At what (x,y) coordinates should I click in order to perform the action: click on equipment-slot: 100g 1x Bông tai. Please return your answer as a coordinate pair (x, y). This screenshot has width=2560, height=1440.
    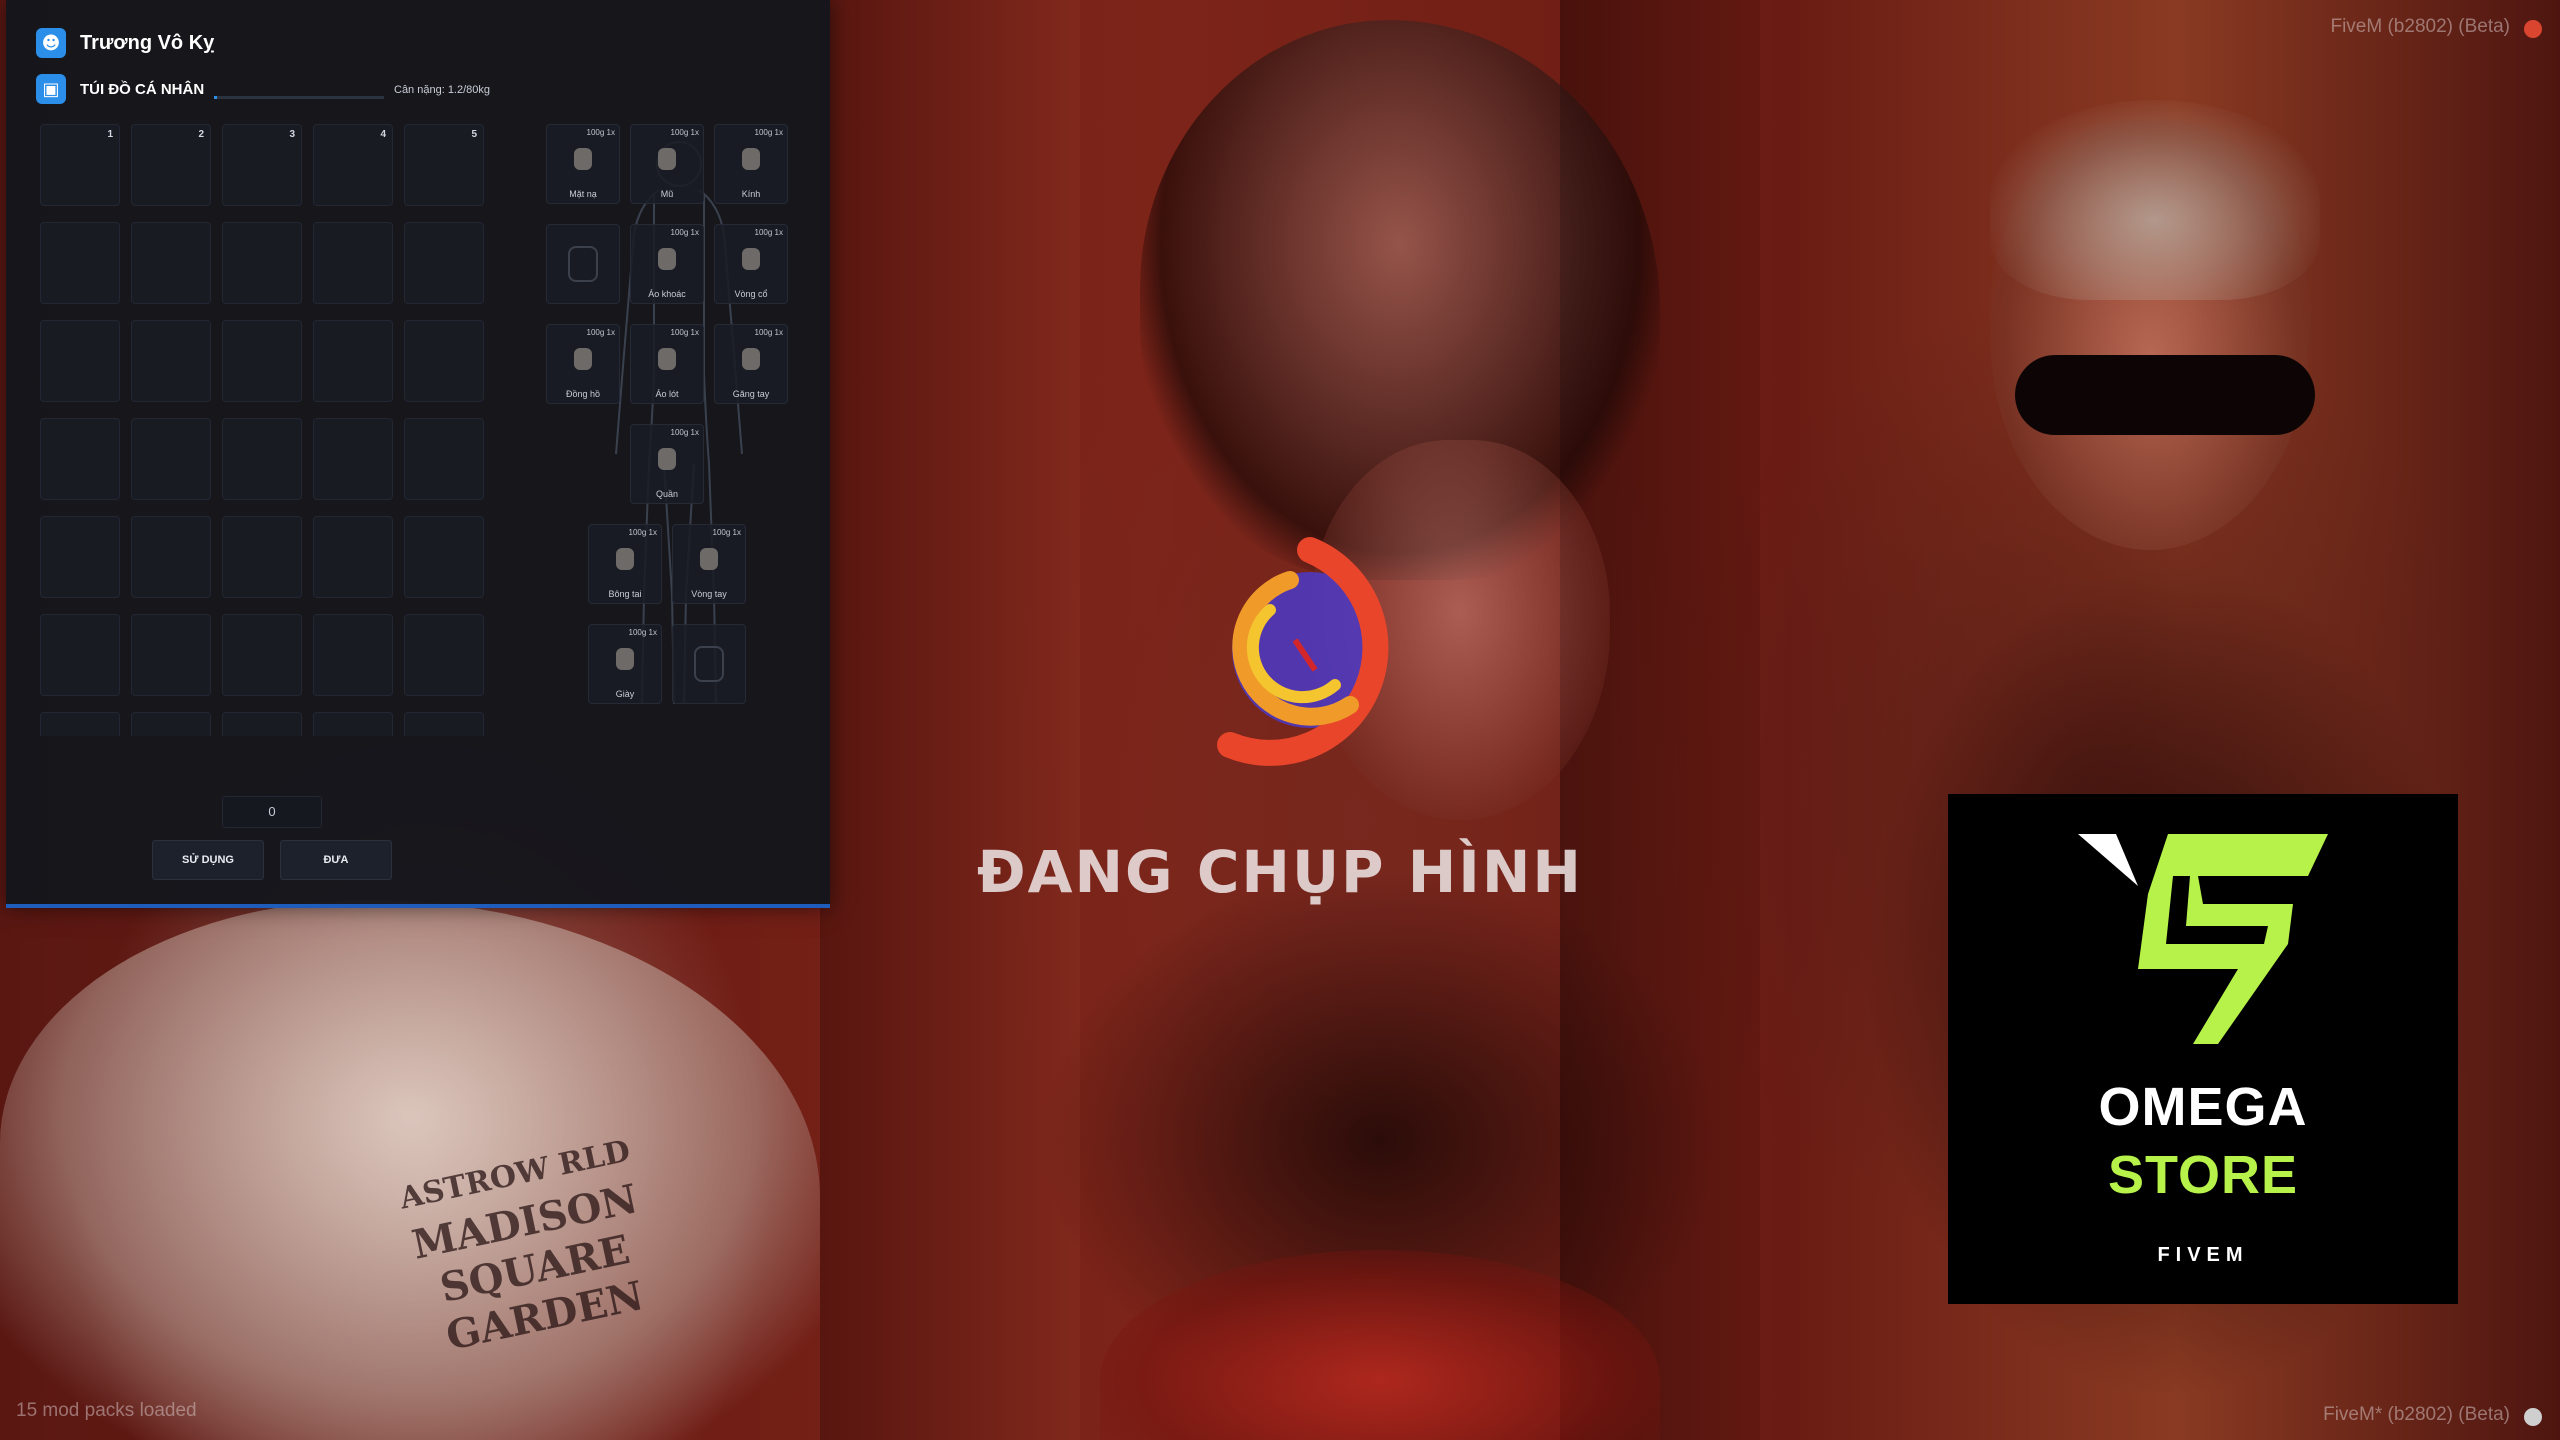
    Looking at the image, I should click on (625, 564).